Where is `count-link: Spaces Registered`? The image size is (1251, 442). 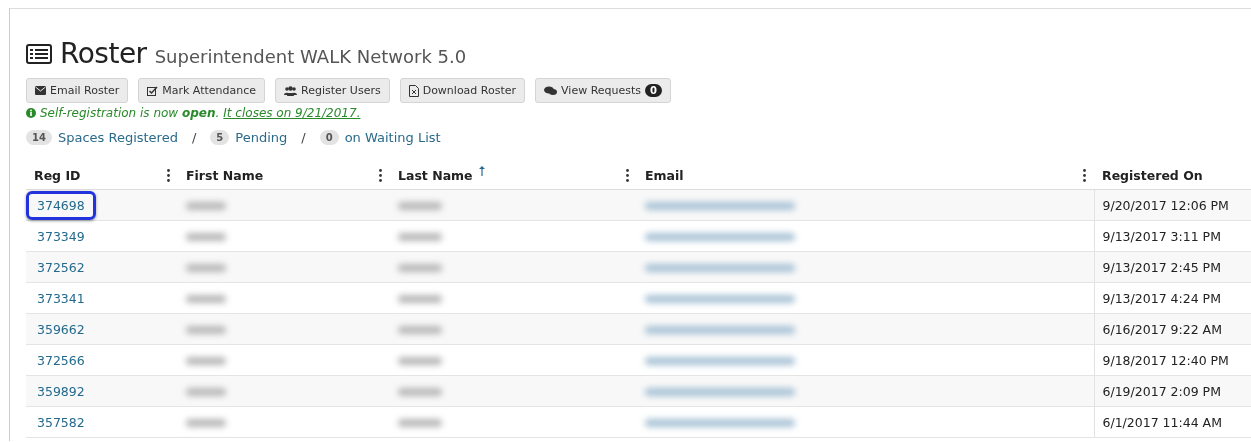 count-link: Spaces Registered is located at coordinates (117, 137).